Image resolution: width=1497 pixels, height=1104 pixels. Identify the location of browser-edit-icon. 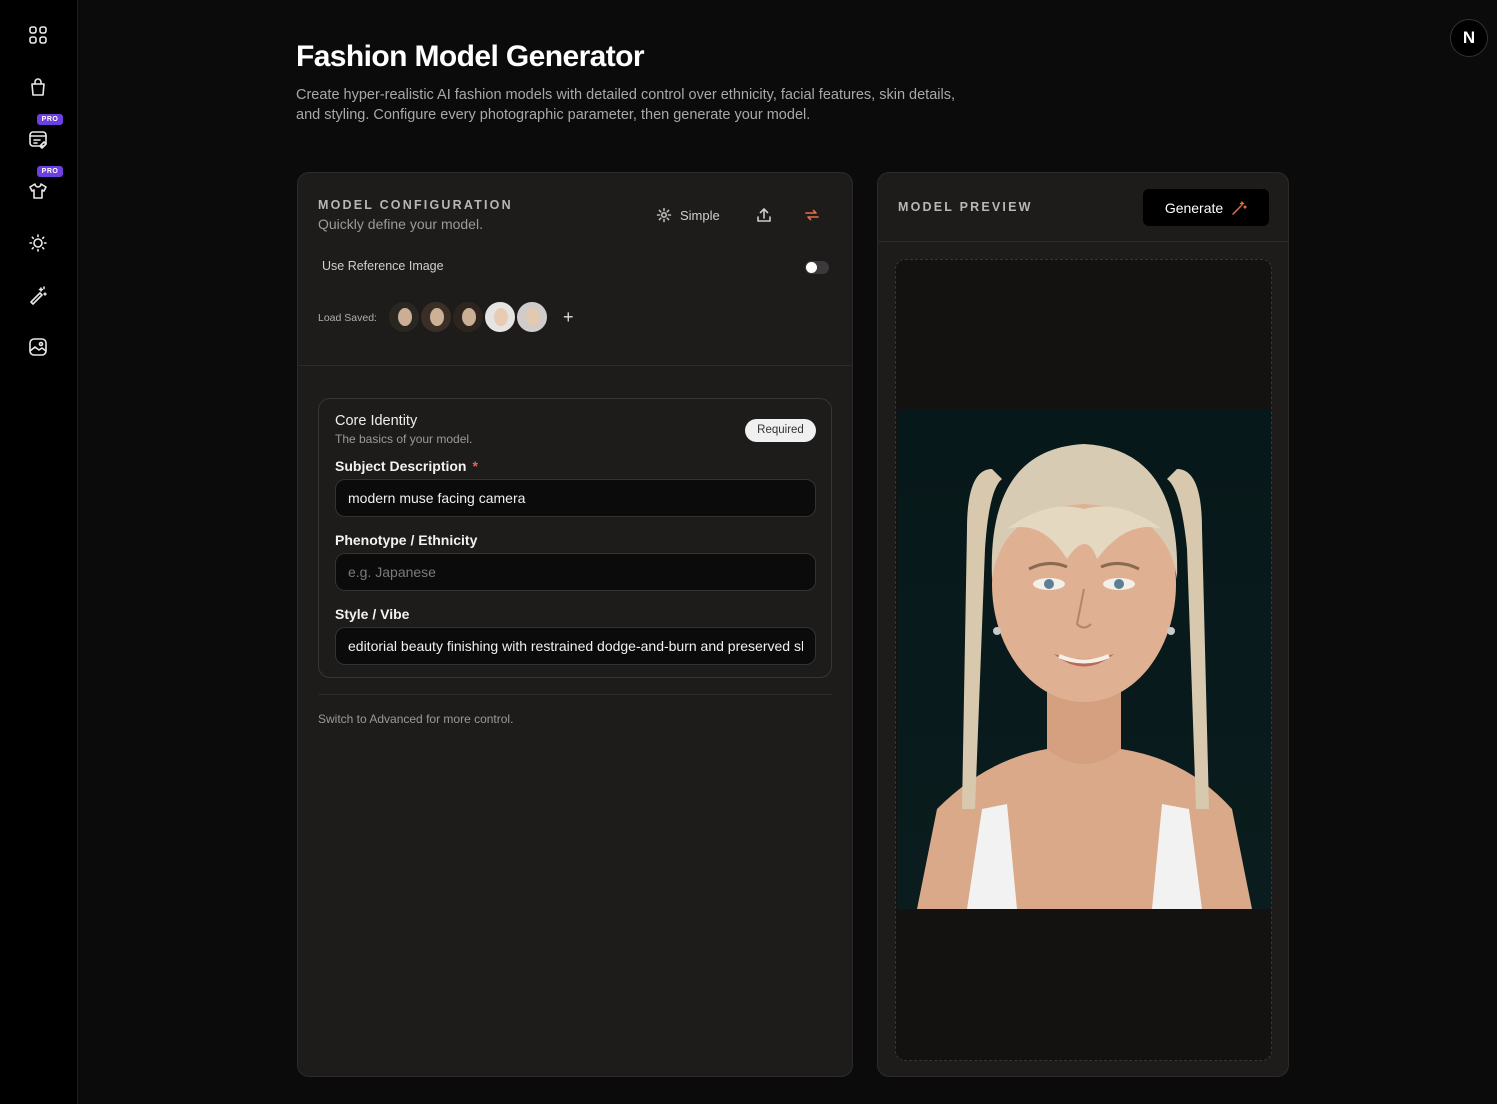
(38, 139).